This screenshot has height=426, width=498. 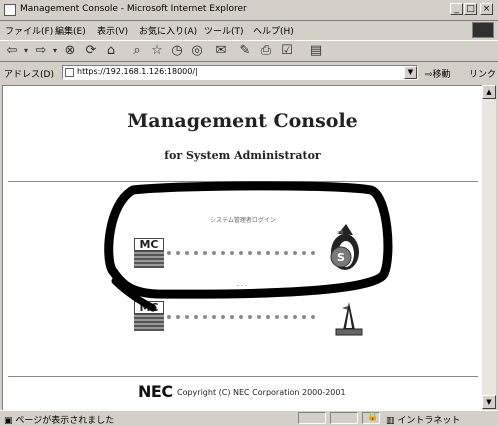 I want to click on toolbar: ⇦ ▾ ⇨ ▾ ⊗ ⟳ ⌂ ⌕ ☆ ◷ ◎ ✉ ✎ ⎙ ☑ ▤, so click(x=249, y=51).